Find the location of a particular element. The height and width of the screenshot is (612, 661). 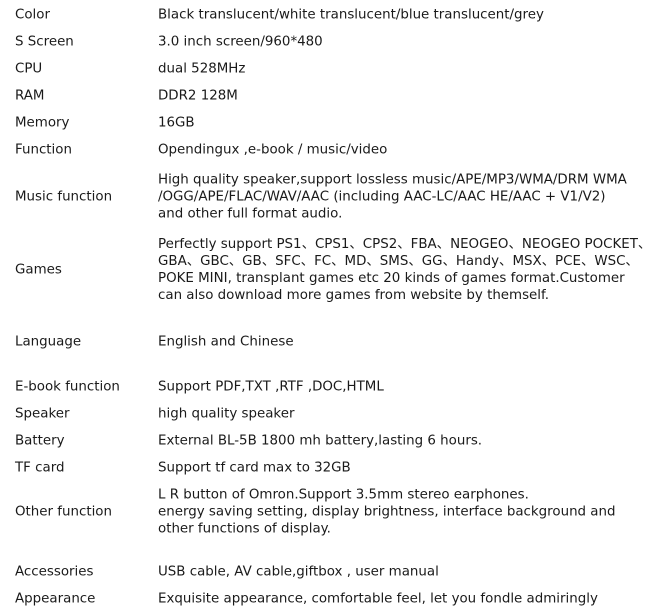

spec-label: Appearance is located at coordinates (55, 599).